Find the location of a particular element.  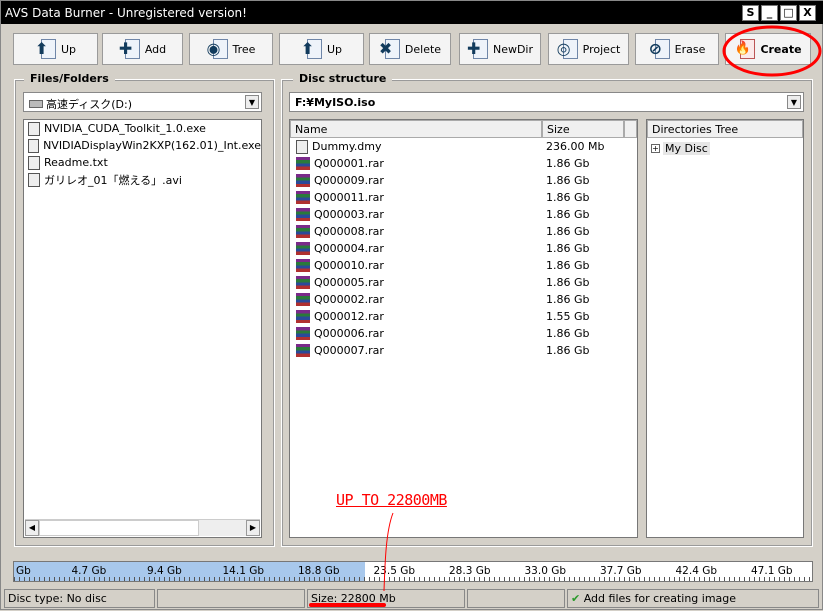

annotation-line is located at coordinates (388, 552).